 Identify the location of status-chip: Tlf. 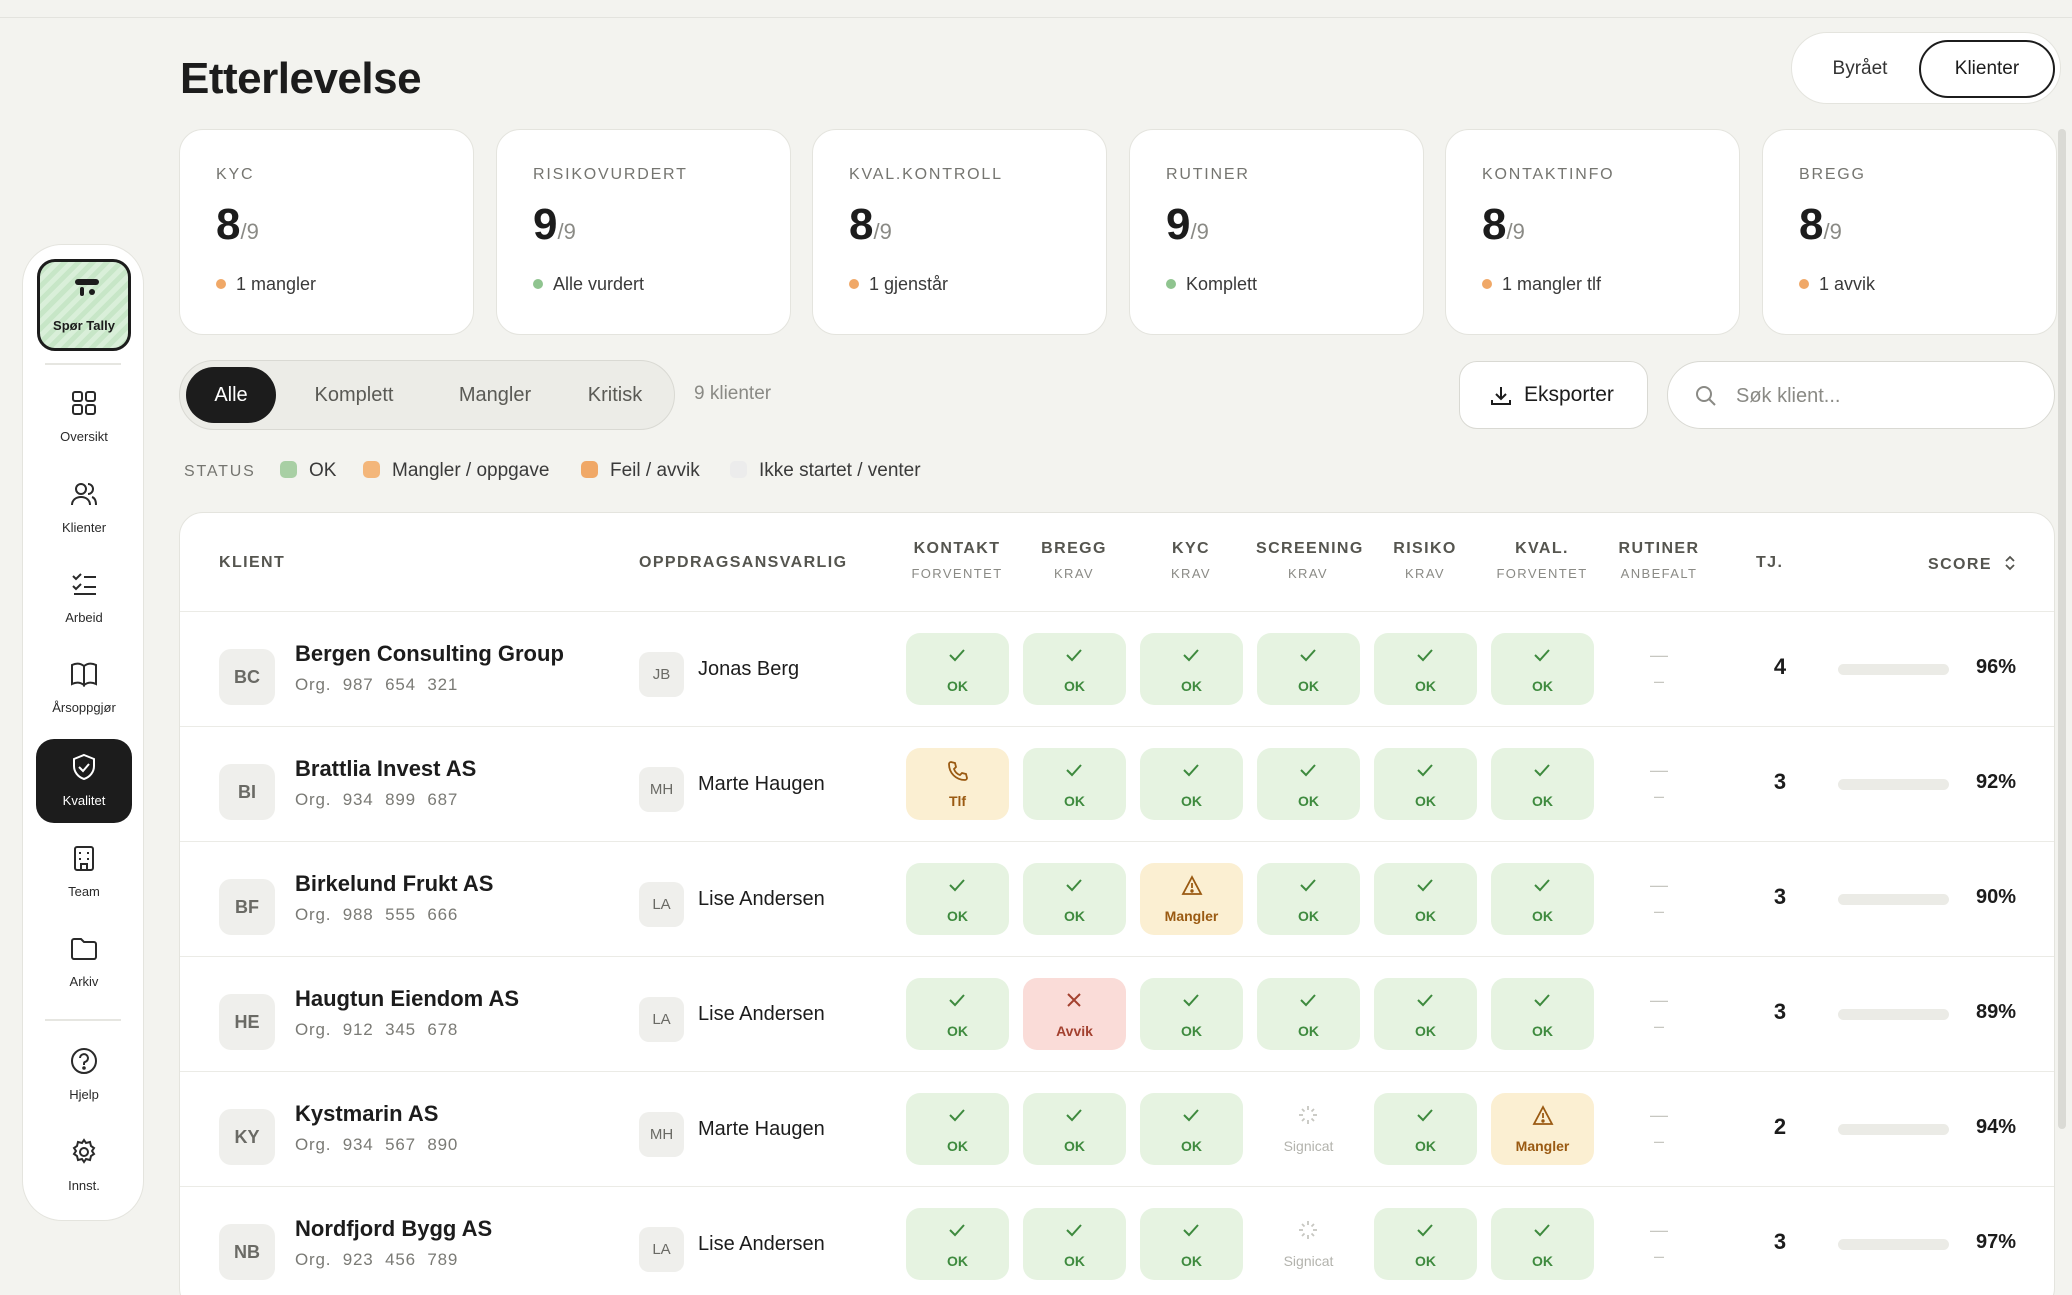
(957, 784).